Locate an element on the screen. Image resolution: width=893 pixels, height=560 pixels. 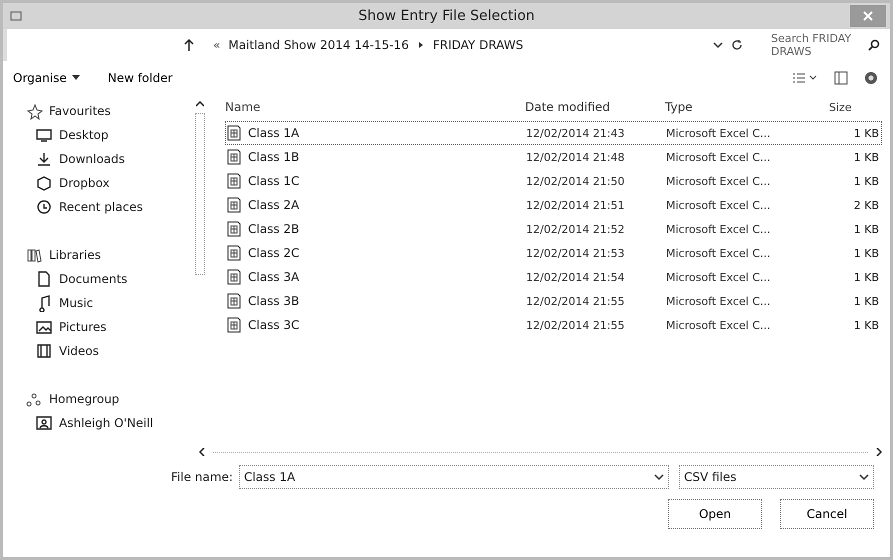
breadcrumb-arrow-icon is located at coordinates (420, 45).